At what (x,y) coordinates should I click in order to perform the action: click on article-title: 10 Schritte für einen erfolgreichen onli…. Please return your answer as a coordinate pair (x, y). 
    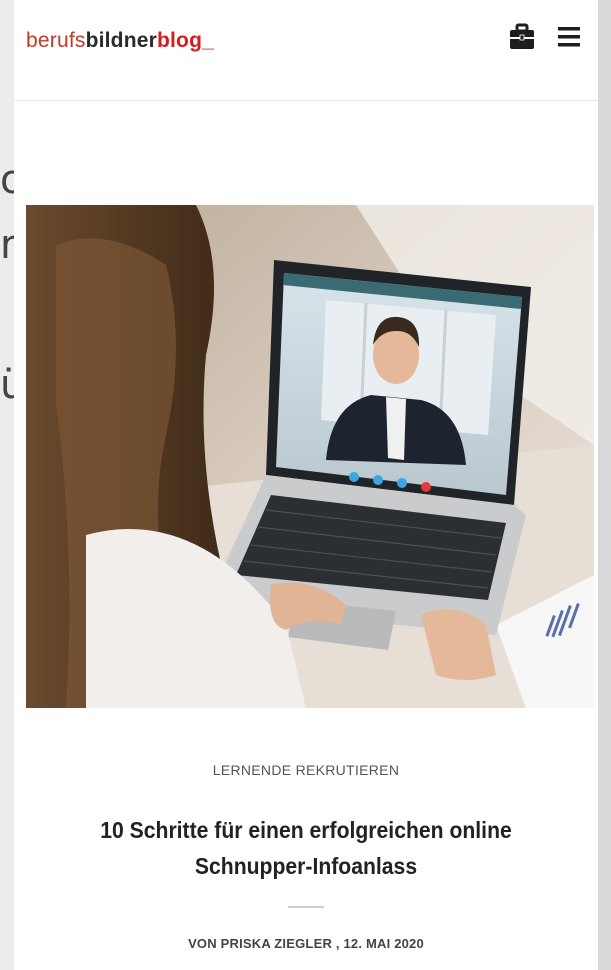
    Looking at the image, I should click on (306, 848).